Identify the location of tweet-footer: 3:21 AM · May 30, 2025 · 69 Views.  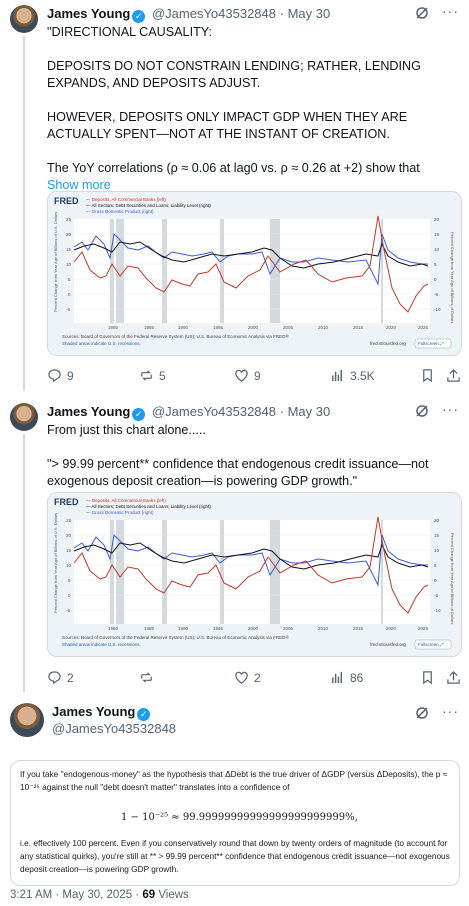
(99, 895).